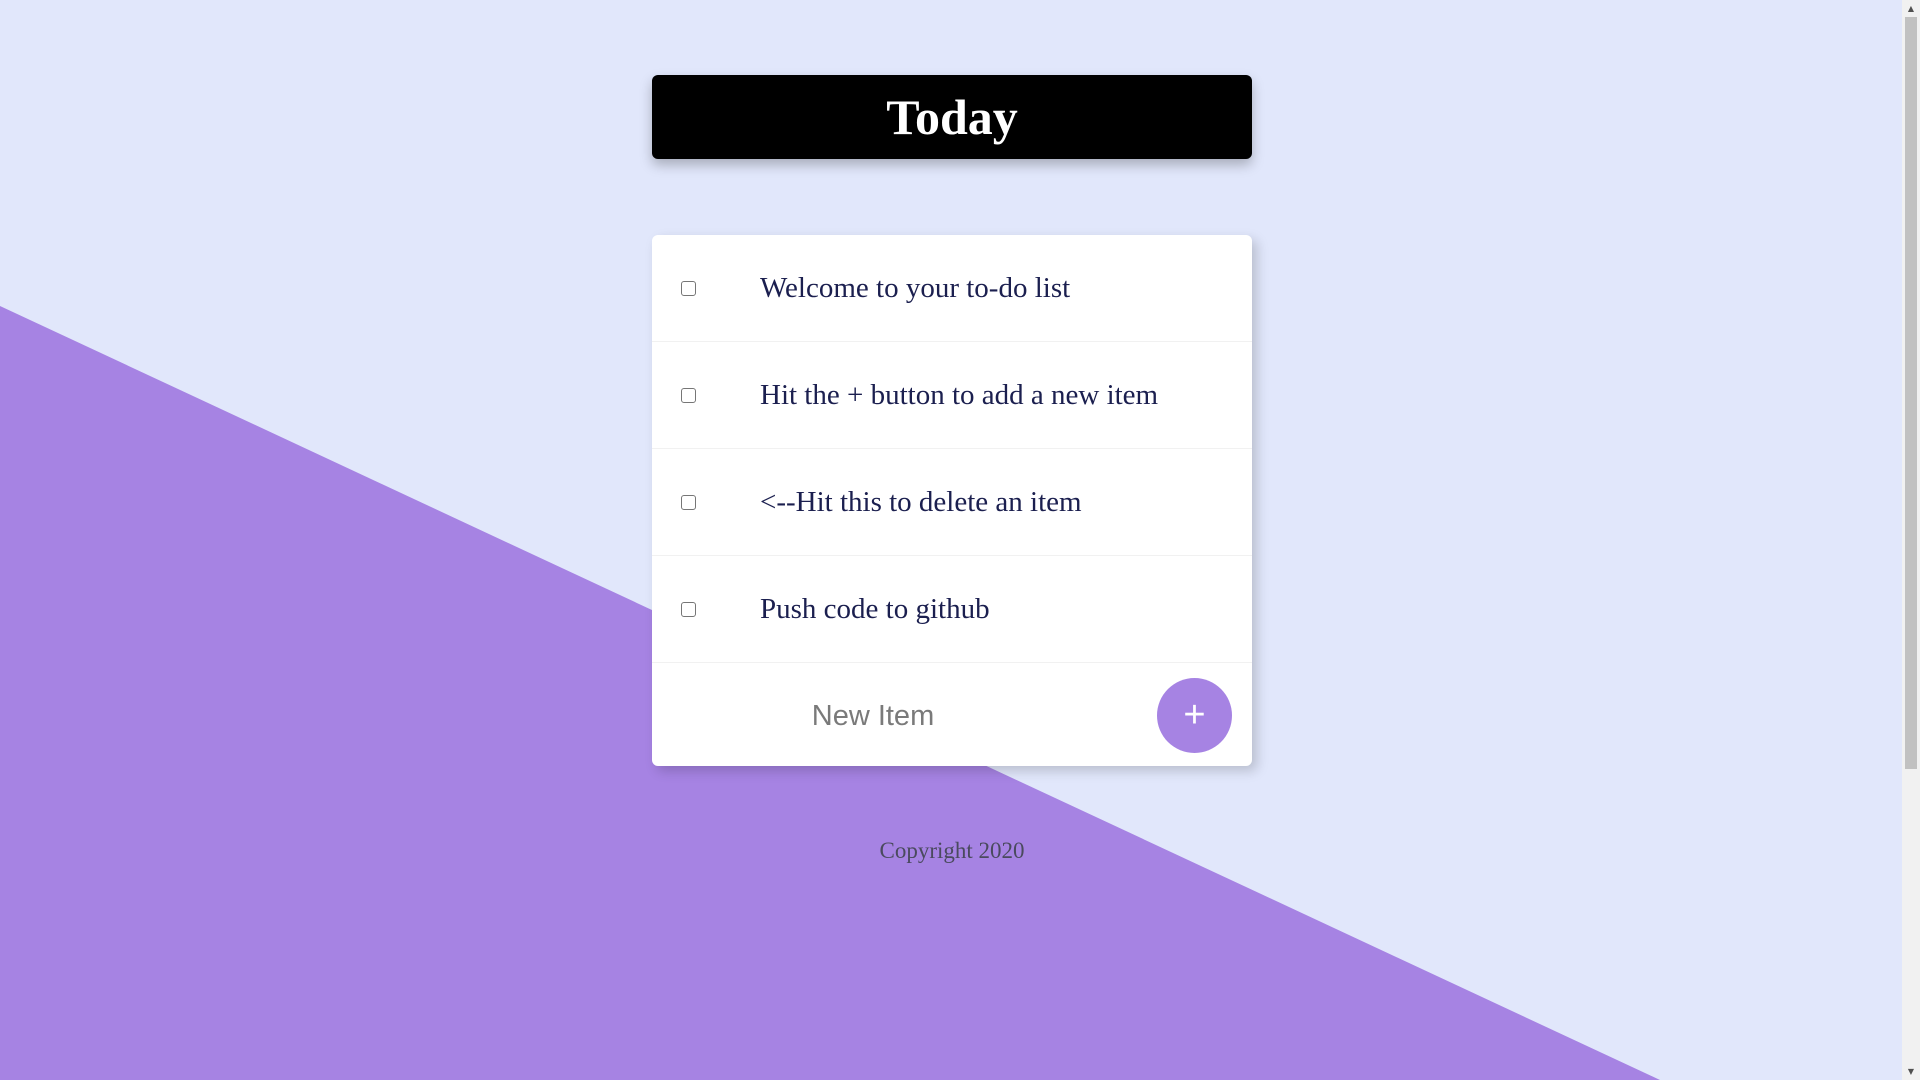 The height and width of the screenshot is (1080, 1920). Describe the element at coordinates (952, 850) in the screenshot. I see `footer-copyright: Copyright 2020` at that location.